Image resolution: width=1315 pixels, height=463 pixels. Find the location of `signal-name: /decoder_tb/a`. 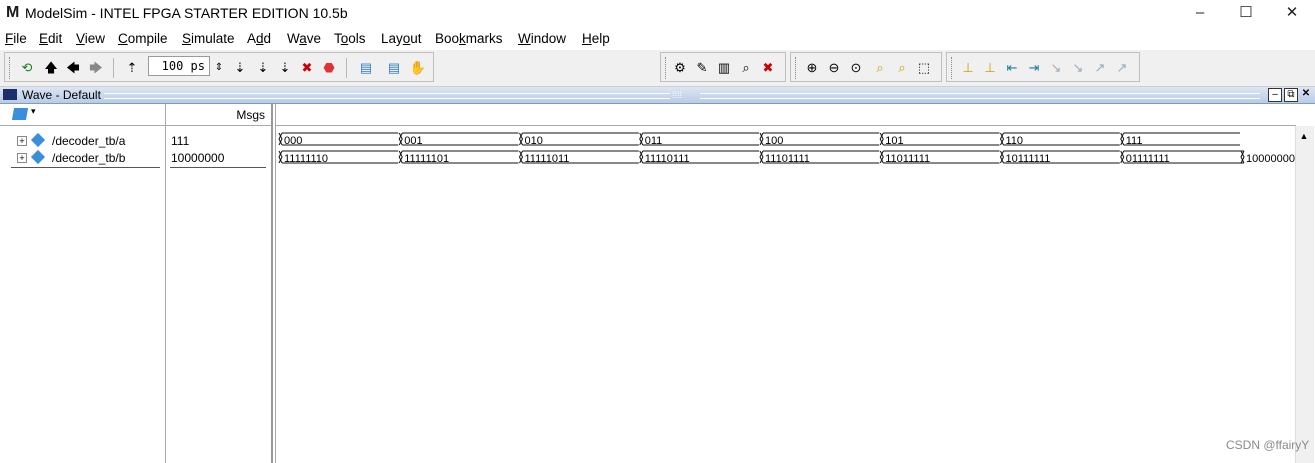

signal-name: /decoder_tb/a is located at coordinates (89, 141).